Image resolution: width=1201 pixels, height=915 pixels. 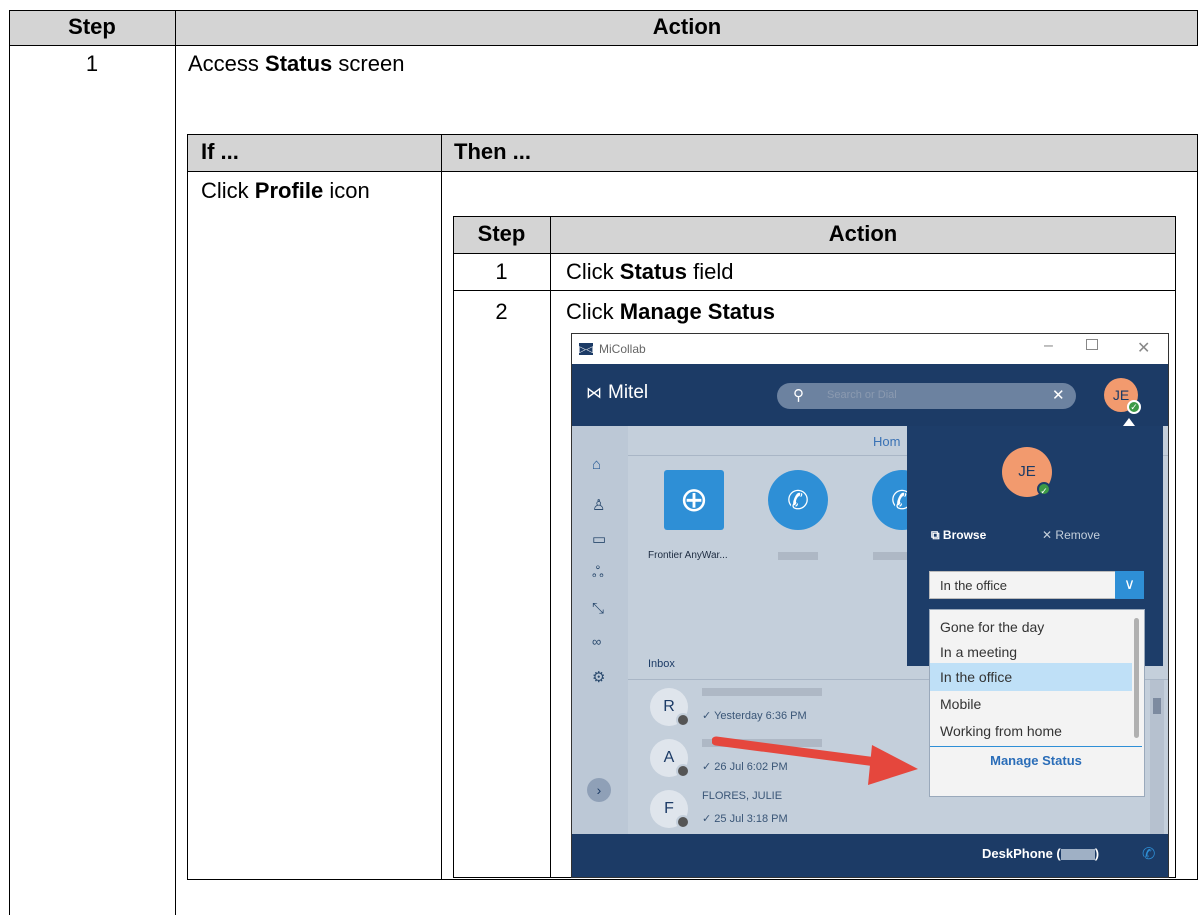 What do you see at coordinates (1157, 706) in the screenshot?
I see `scrollbar-thumb` at bounding box center [1157, 706].